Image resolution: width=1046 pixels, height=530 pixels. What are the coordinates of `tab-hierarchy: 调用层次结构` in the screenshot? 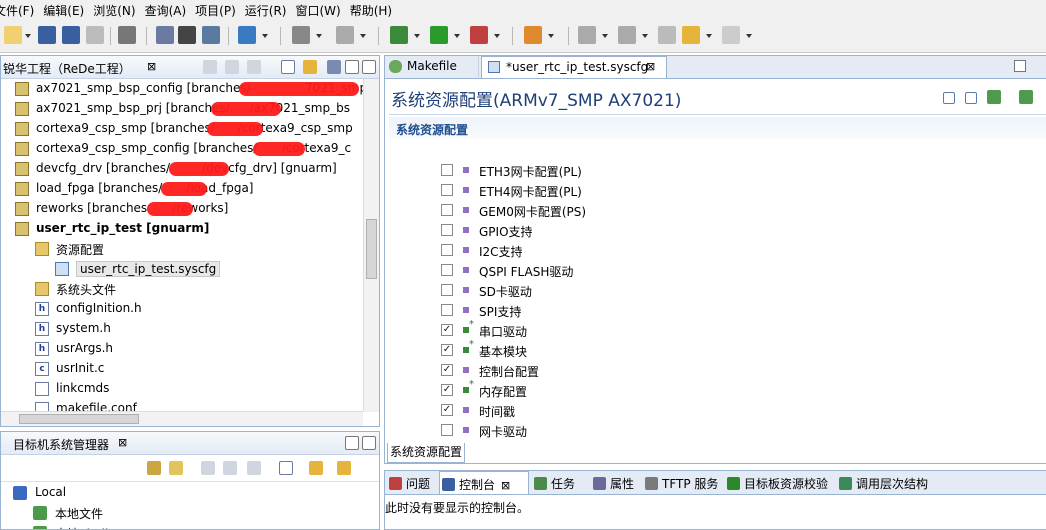 It's located at (882, 482).